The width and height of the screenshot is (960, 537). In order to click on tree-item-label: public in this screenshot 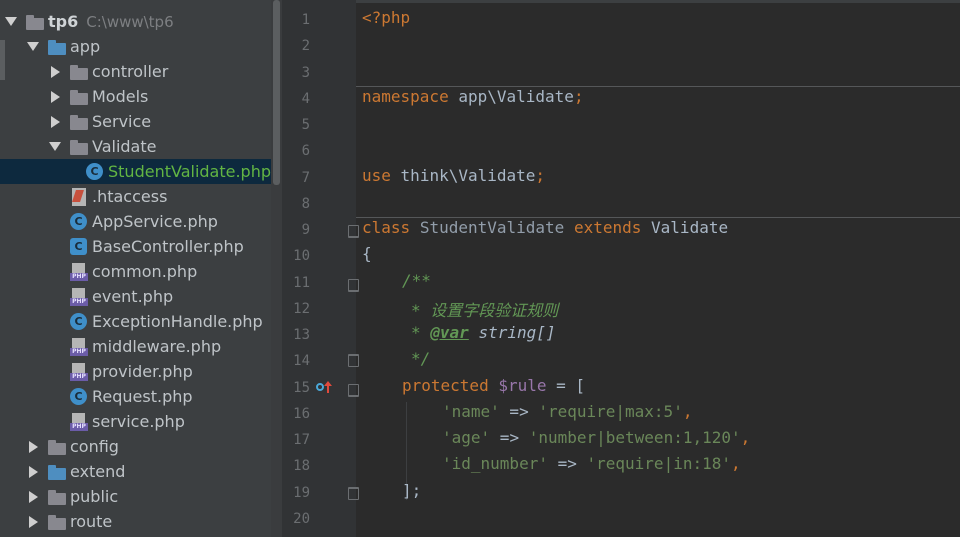, I will do `click(94, 496)`.